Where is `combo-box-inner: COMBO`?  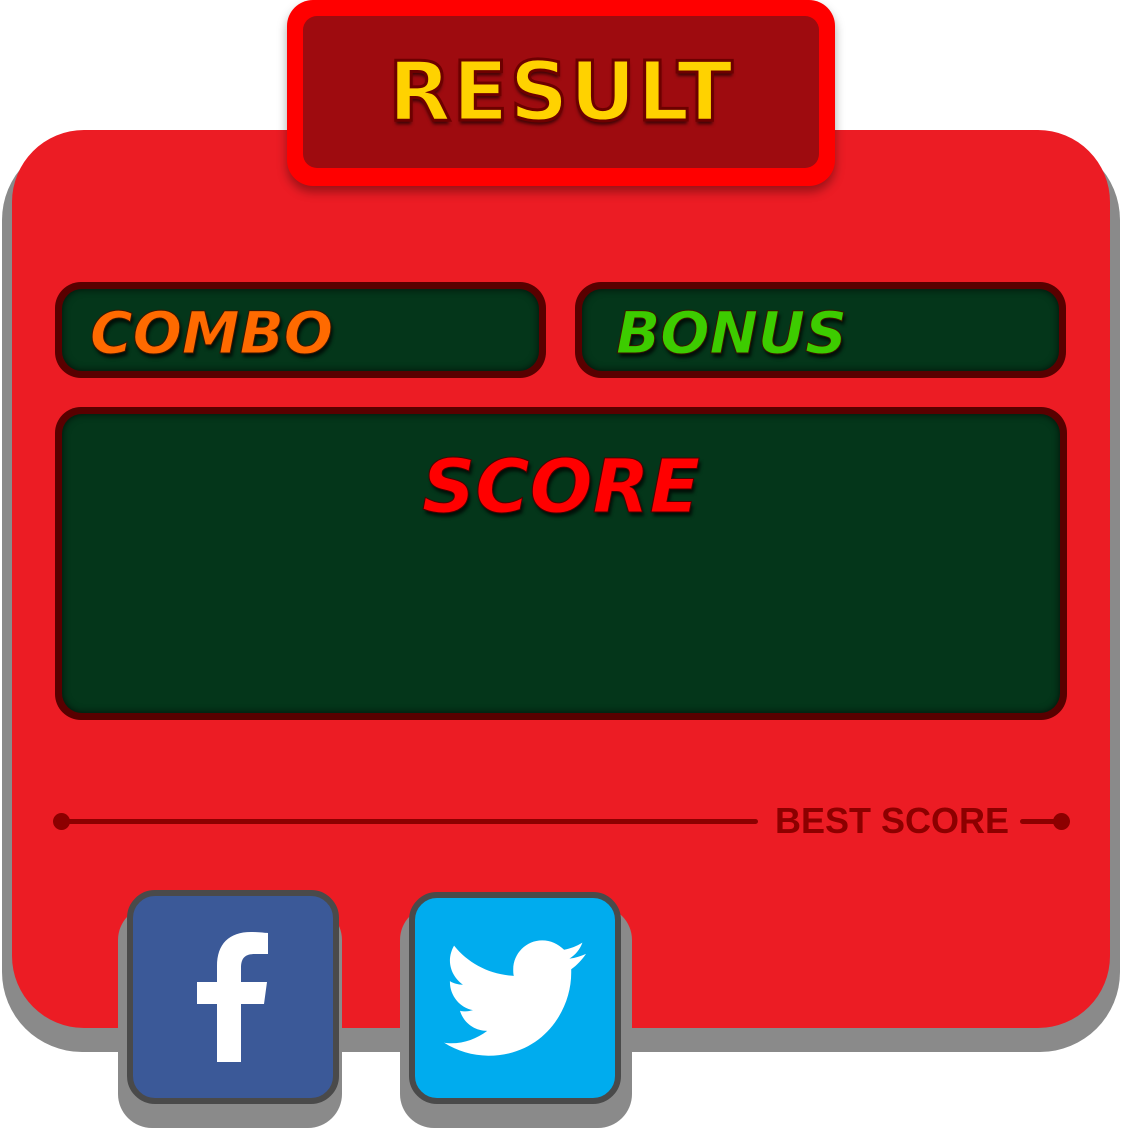 combo-box-inner: COMBO is located at coordinates (300, 330).